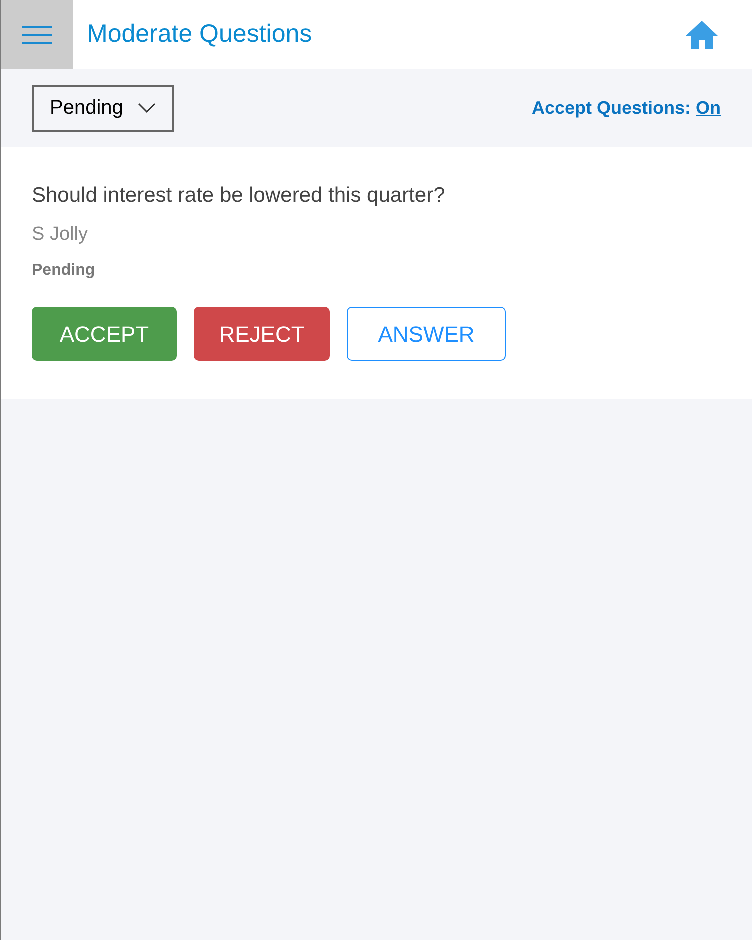  Describe the element at coordinates (104, 334) in the screenshot. I see `accept-button: ACCEPT` at that location.